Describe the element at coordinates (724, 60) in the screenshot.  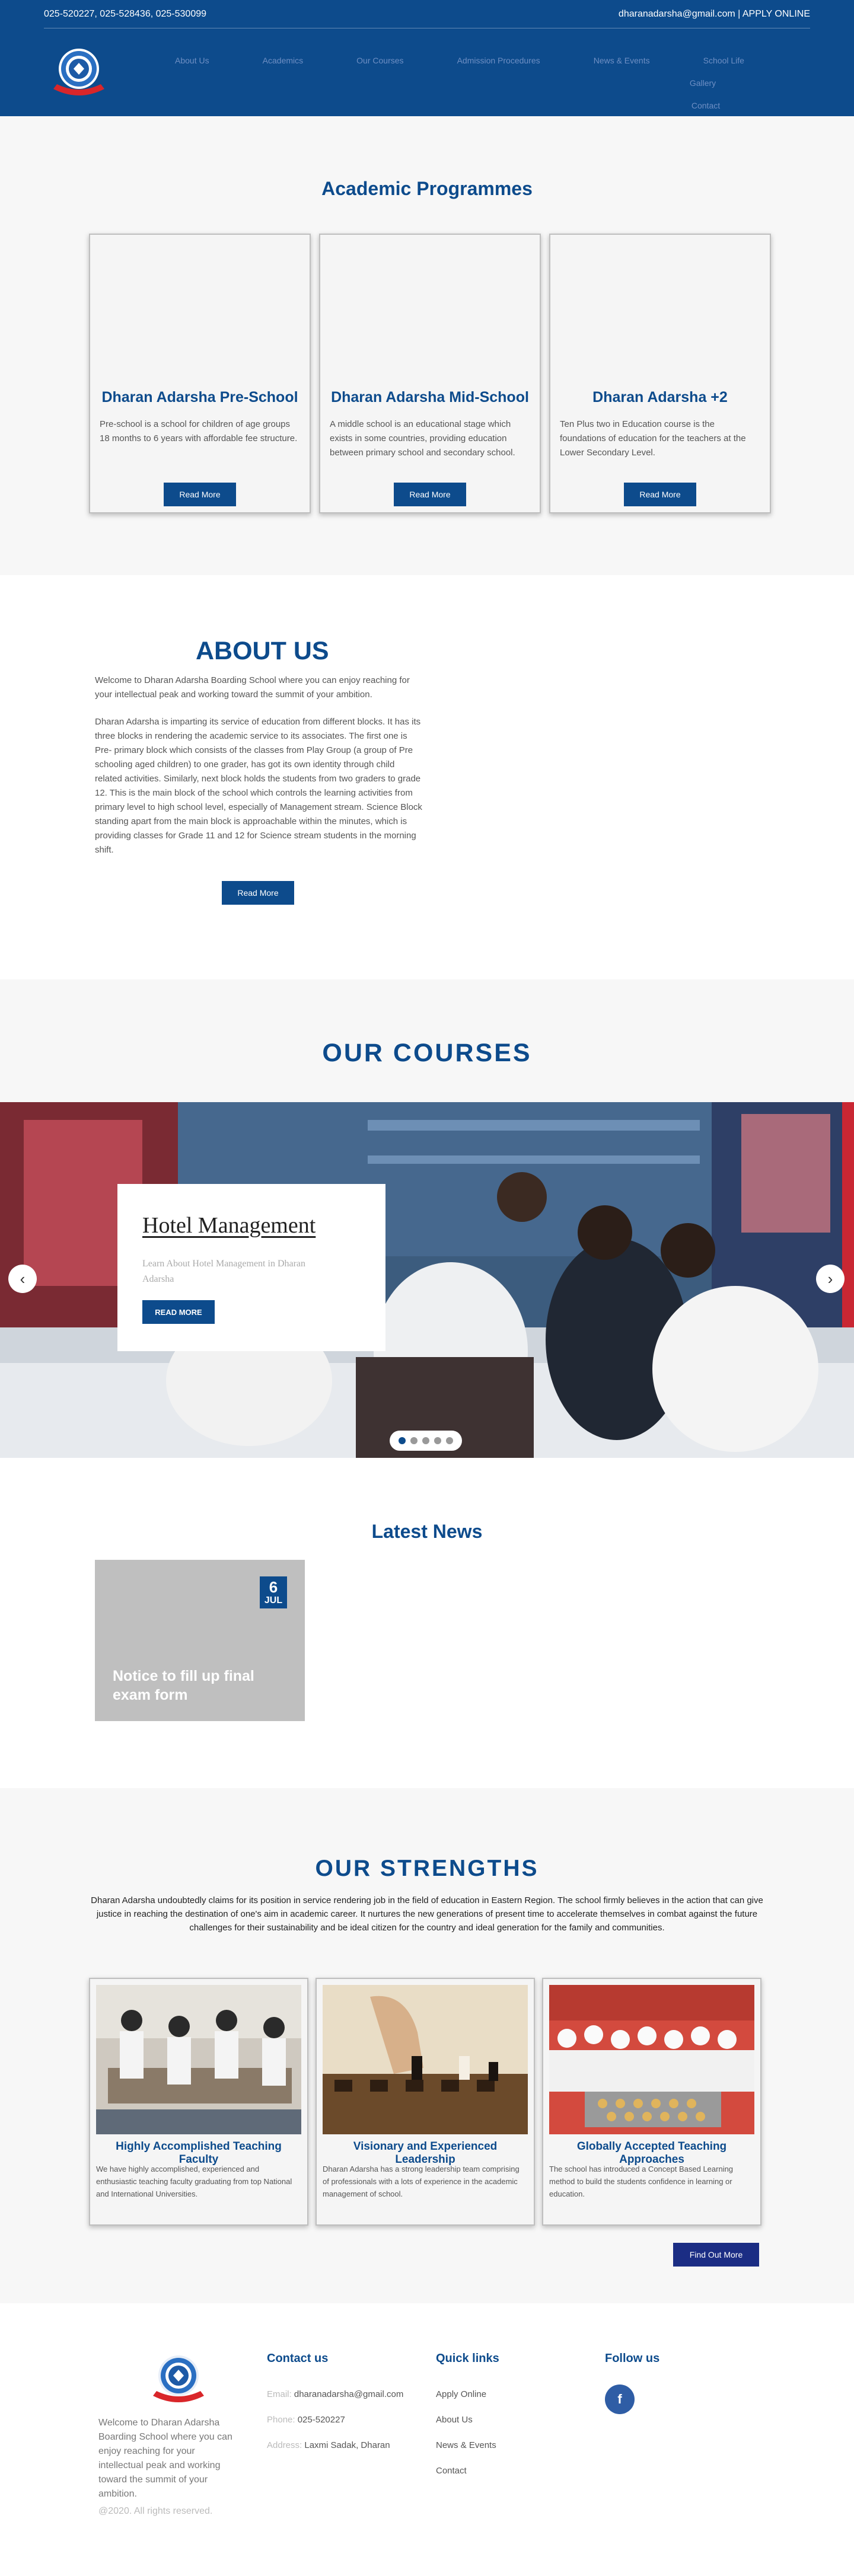
I see `nav-school-life: School Life` at that location.